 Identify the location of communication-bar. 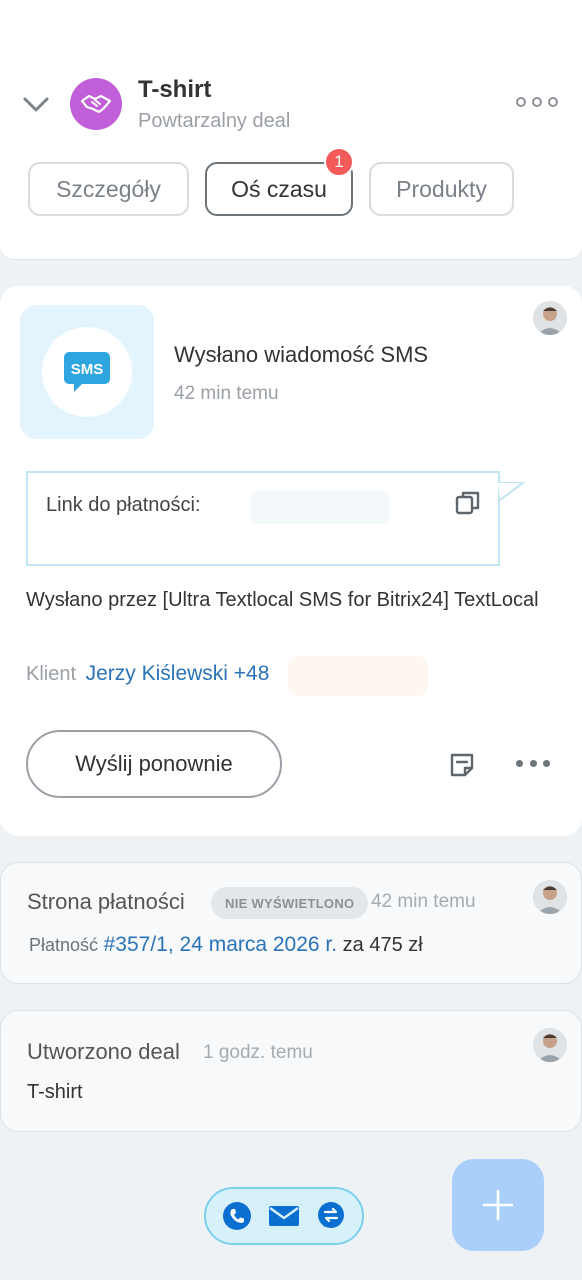
(284, 1216).